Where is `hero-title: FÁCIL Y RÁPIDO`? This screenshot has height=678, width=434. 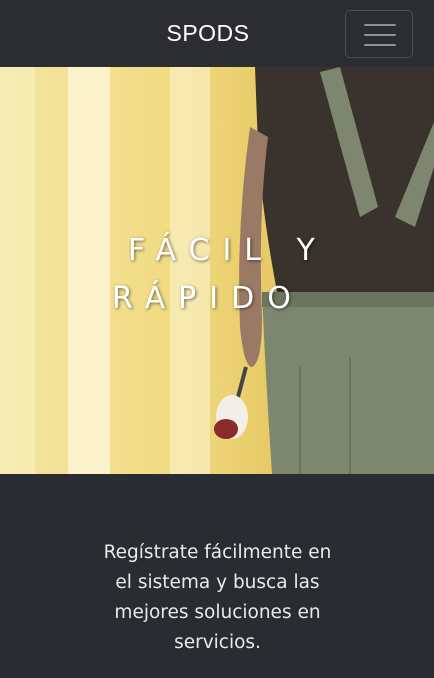
hero-title: FÁCIL Y RÁPIDO is located at coordinates (210, 275).